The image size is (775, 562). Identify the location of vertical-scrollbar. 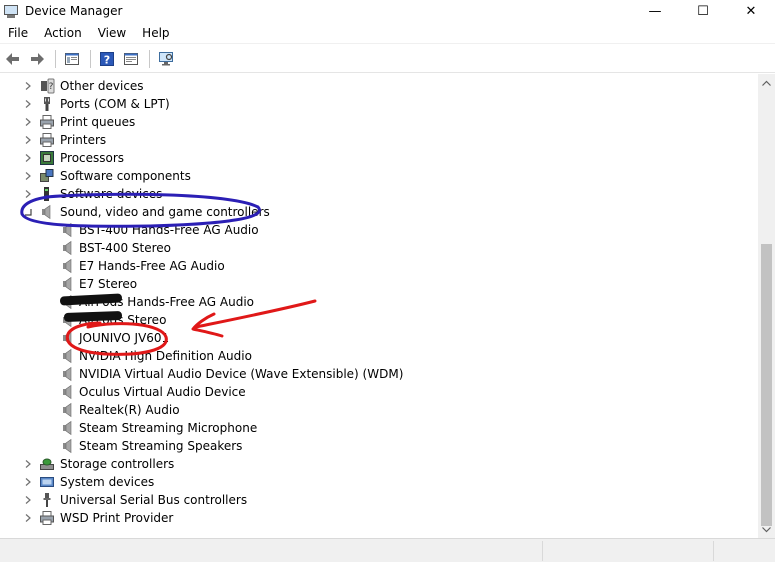
(766, 306).